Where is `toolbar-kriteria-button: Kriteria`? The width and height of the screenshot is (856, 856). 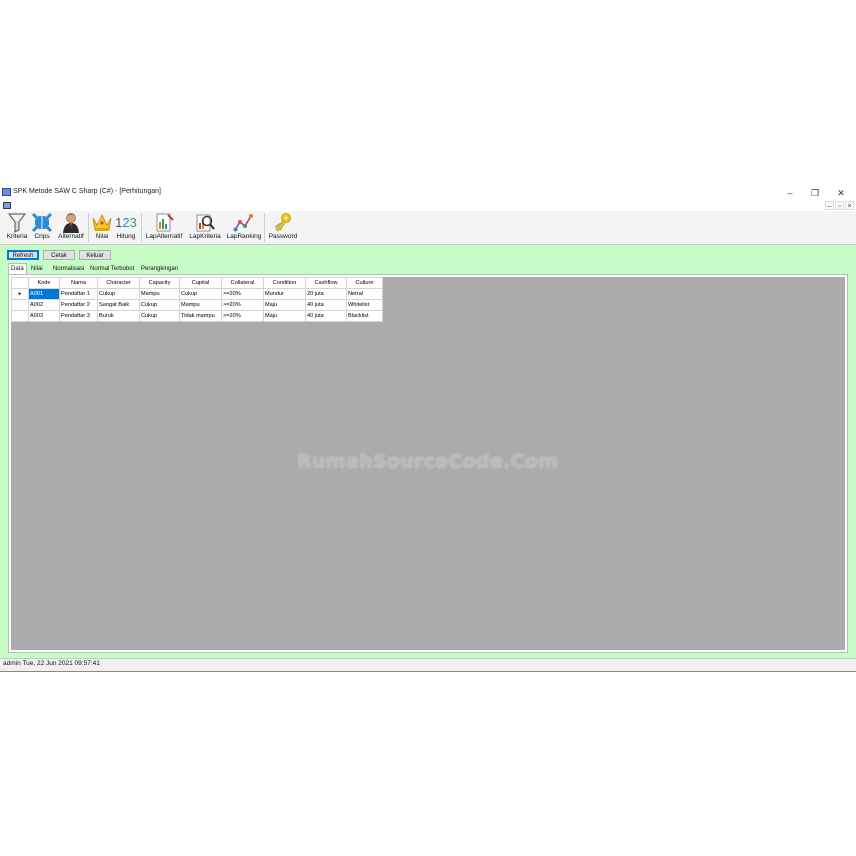 toolbar-kriteria-button: Kriteria is located at coordinates (17, 227).